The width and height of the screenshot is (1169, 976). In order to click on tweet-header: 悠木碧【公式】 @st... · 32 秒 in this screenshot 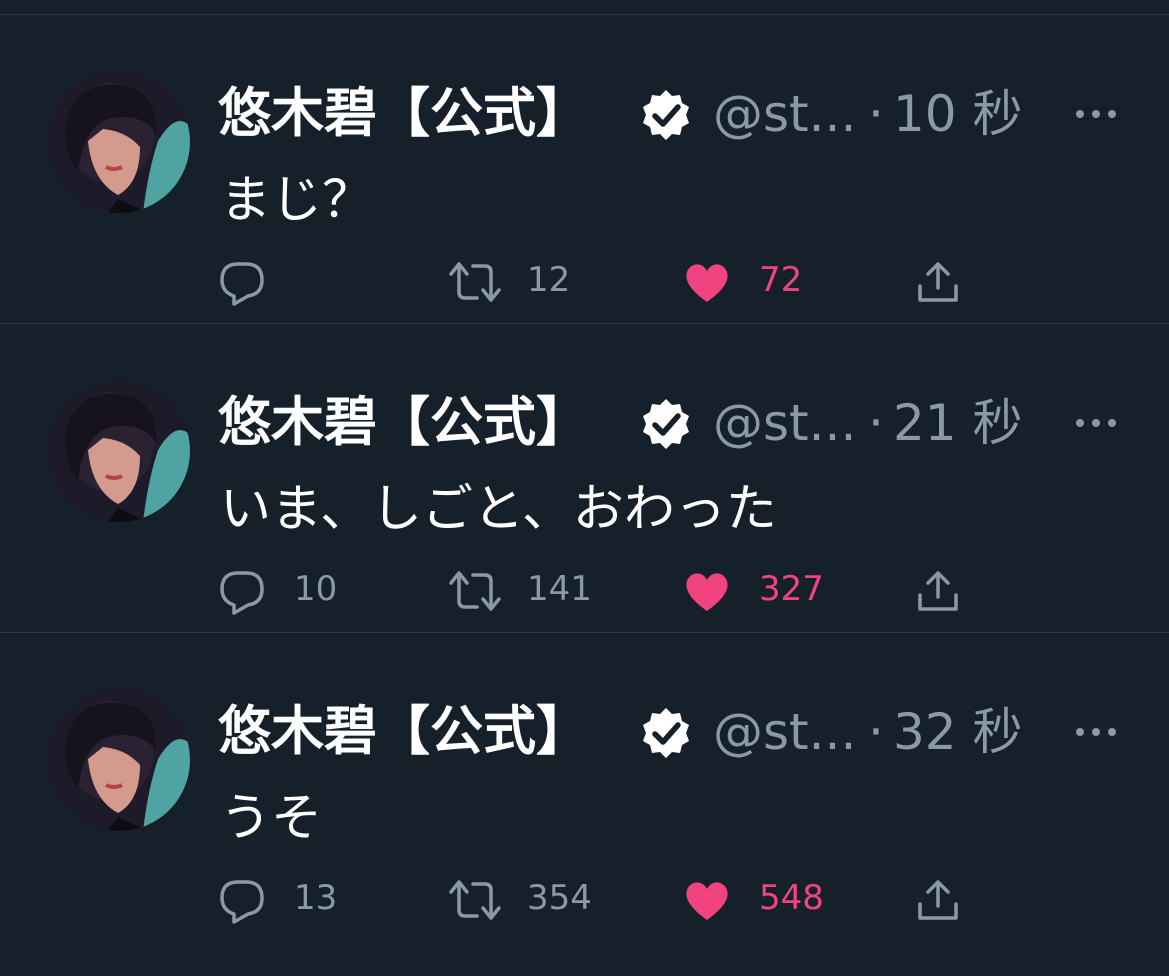, I will do `click(683, 732)`.